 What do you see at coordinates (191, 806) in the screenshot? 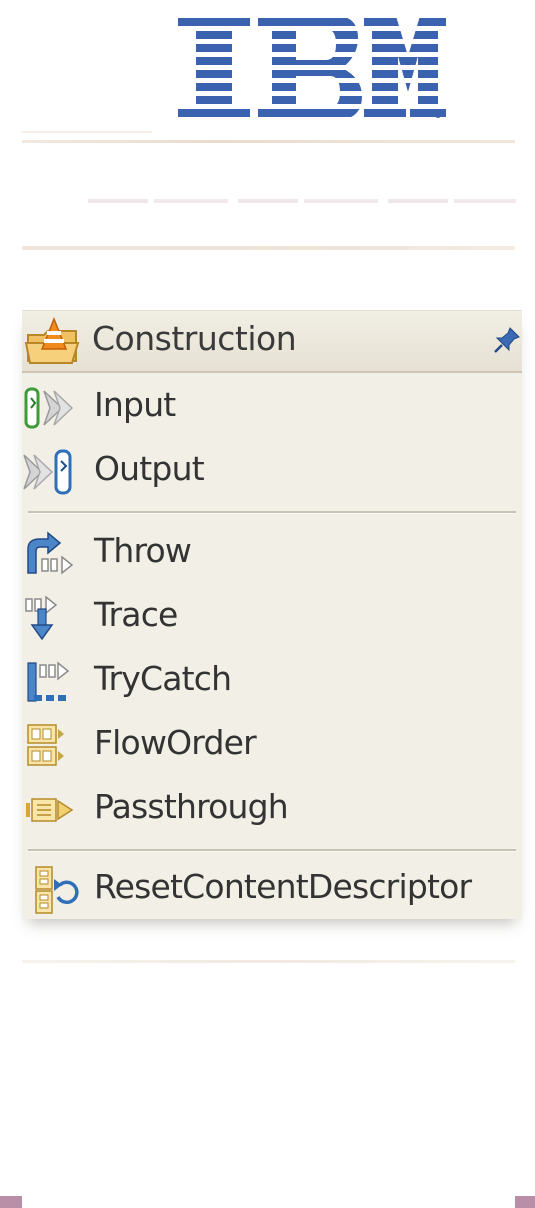
I see `palette-entry-label: Passthrough` at bounding box center [191, 806].